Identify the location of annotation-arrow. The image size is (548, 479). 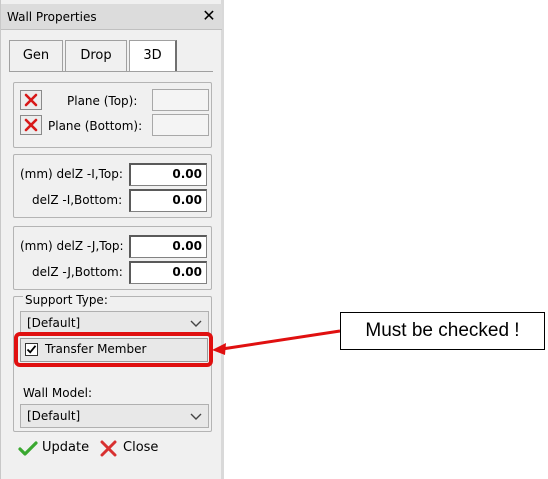
(276, 342).